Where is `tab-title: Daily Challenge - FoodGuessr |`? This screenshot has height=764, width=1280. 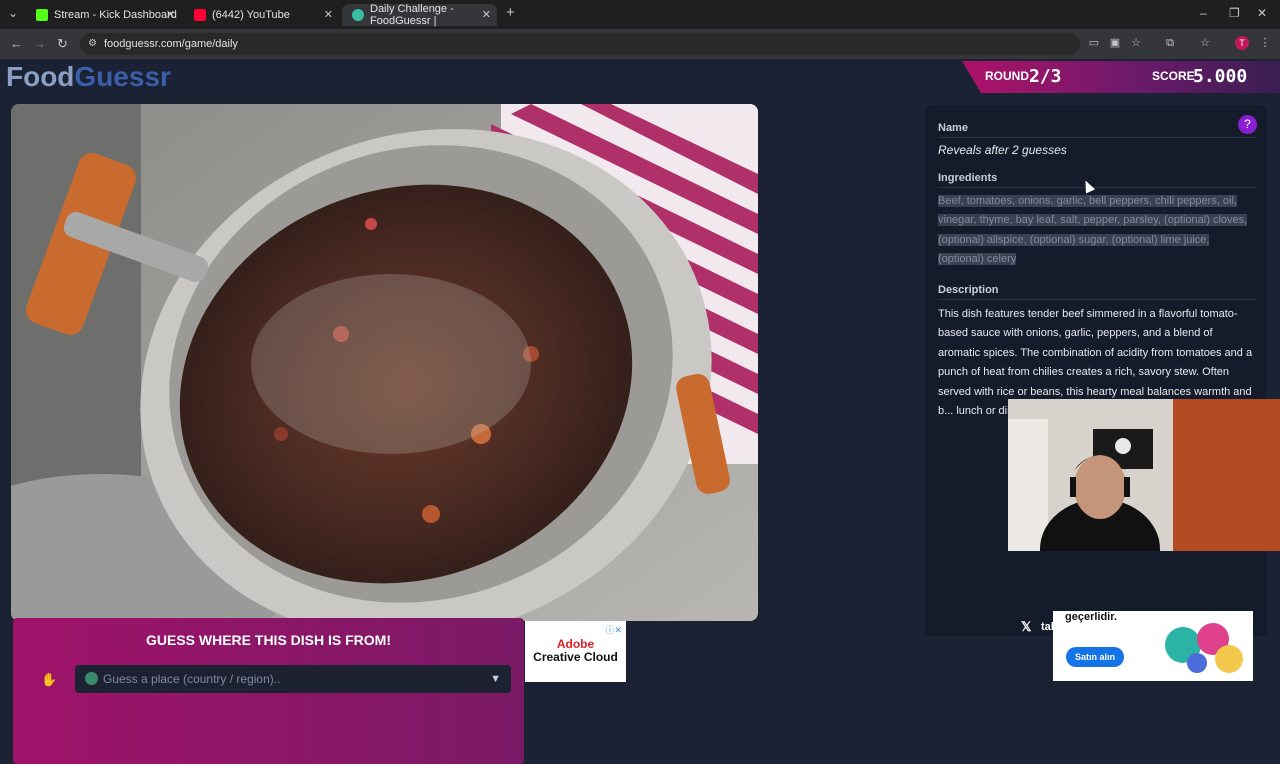 tab-title: Daily Challenge - FoodGuessr | is located at coordinates (412, 15).